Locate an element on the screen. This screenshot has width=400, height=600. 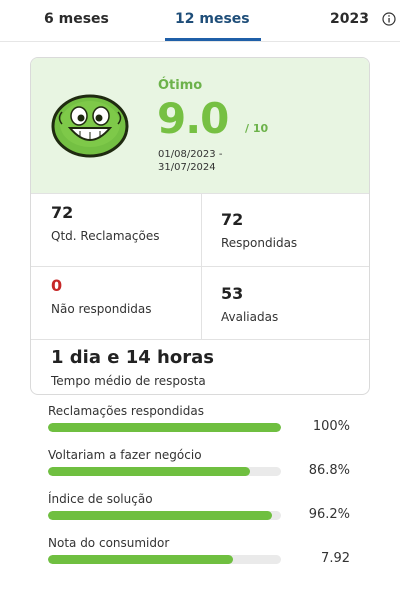
complaints-count: 72 is located at coordinates (62, 212).